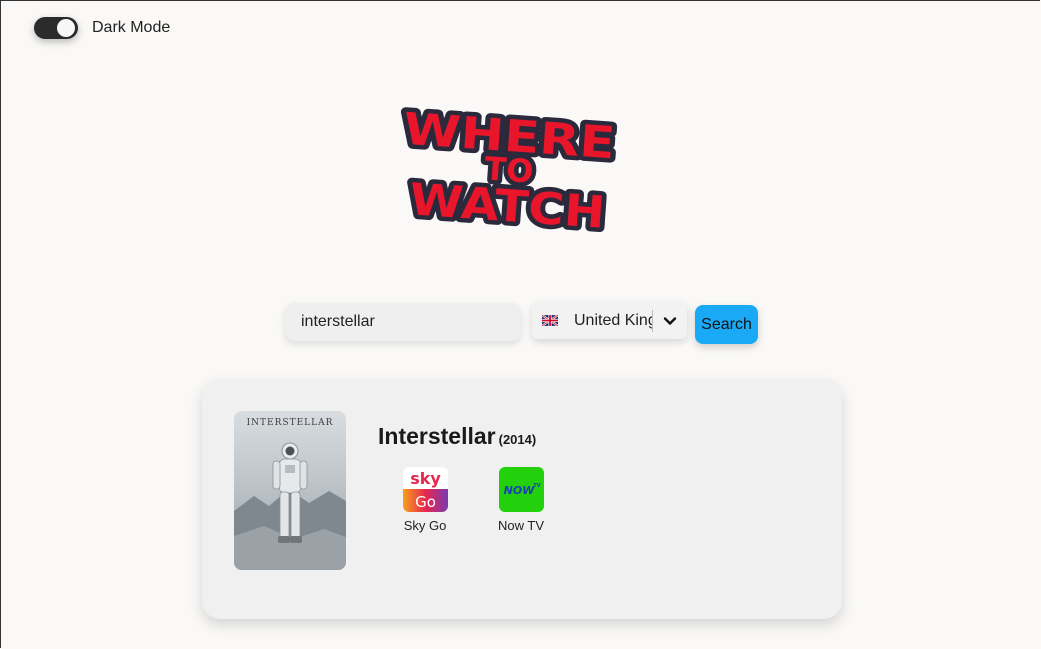  What do you see at coordinates (290, 423) in the screenshot?
I see `poster-title: INTERSTELLAR` at bounding box center [290, 423].